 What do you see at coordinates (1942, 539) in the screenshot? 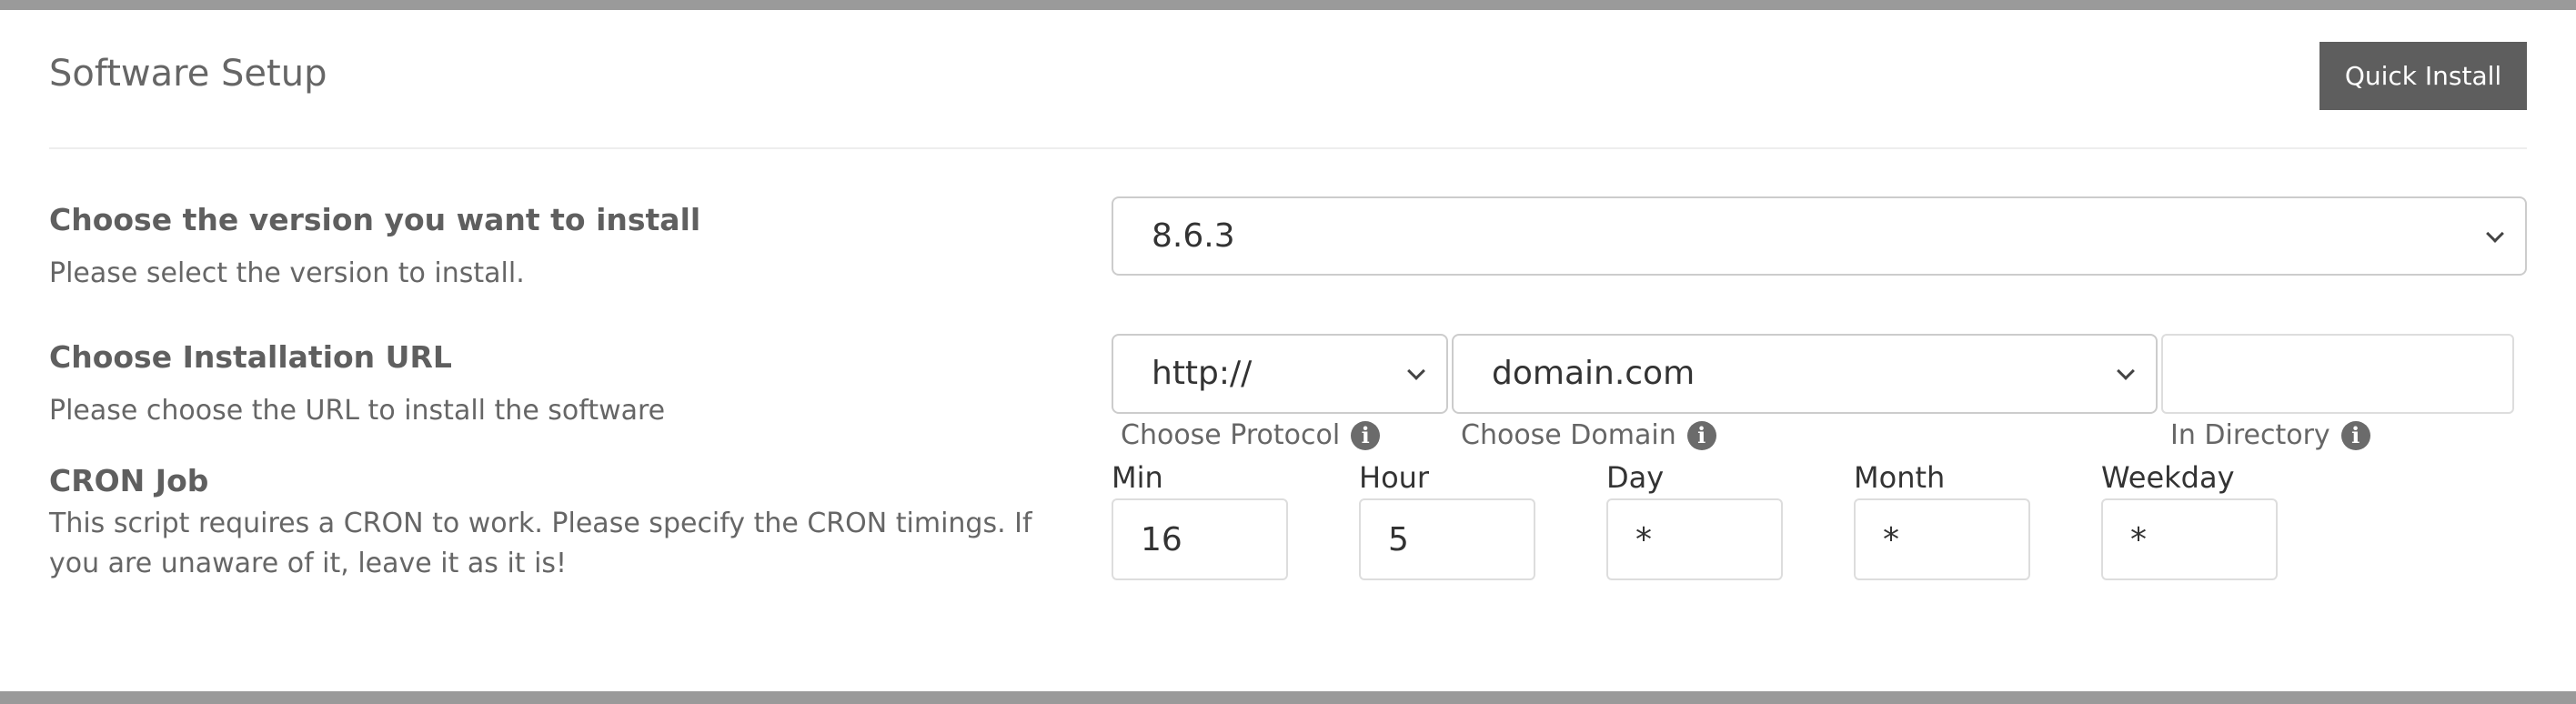
I see `cron-month-input` at bounding box center [1942, 539].